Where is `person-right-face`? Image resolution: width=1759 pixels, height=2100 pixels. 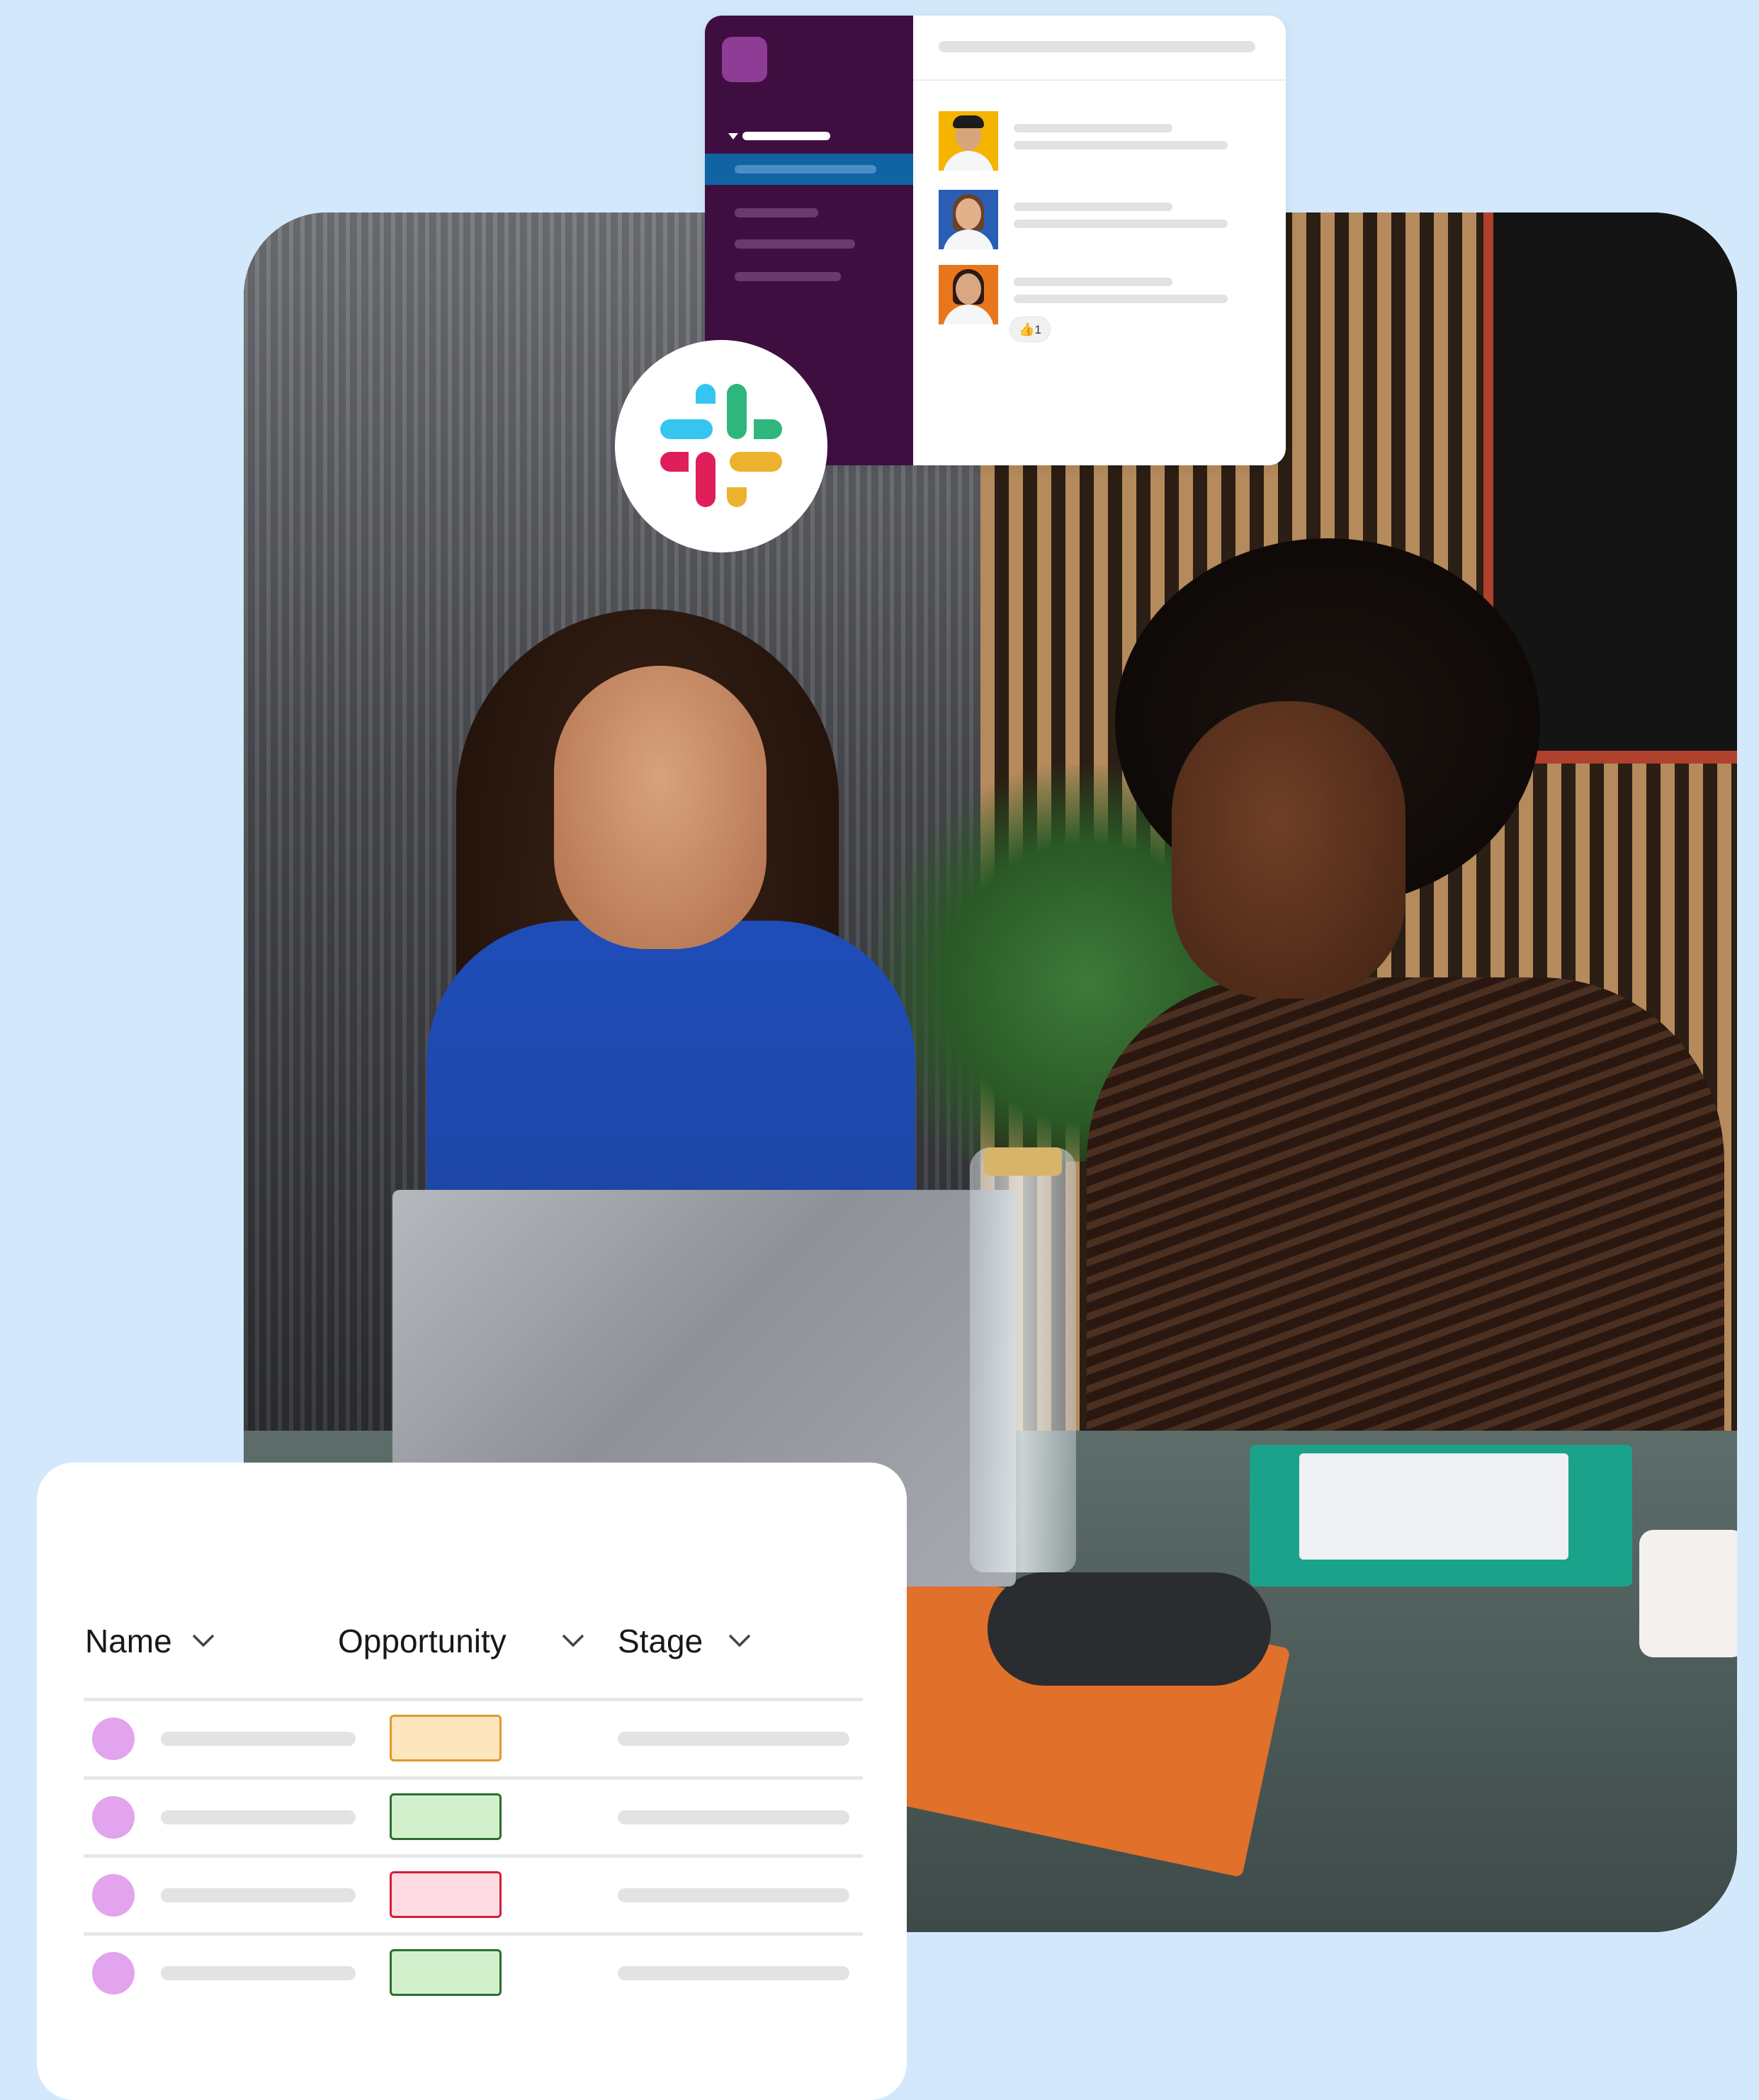
person-right-face is located at coordinates (1288, 850).